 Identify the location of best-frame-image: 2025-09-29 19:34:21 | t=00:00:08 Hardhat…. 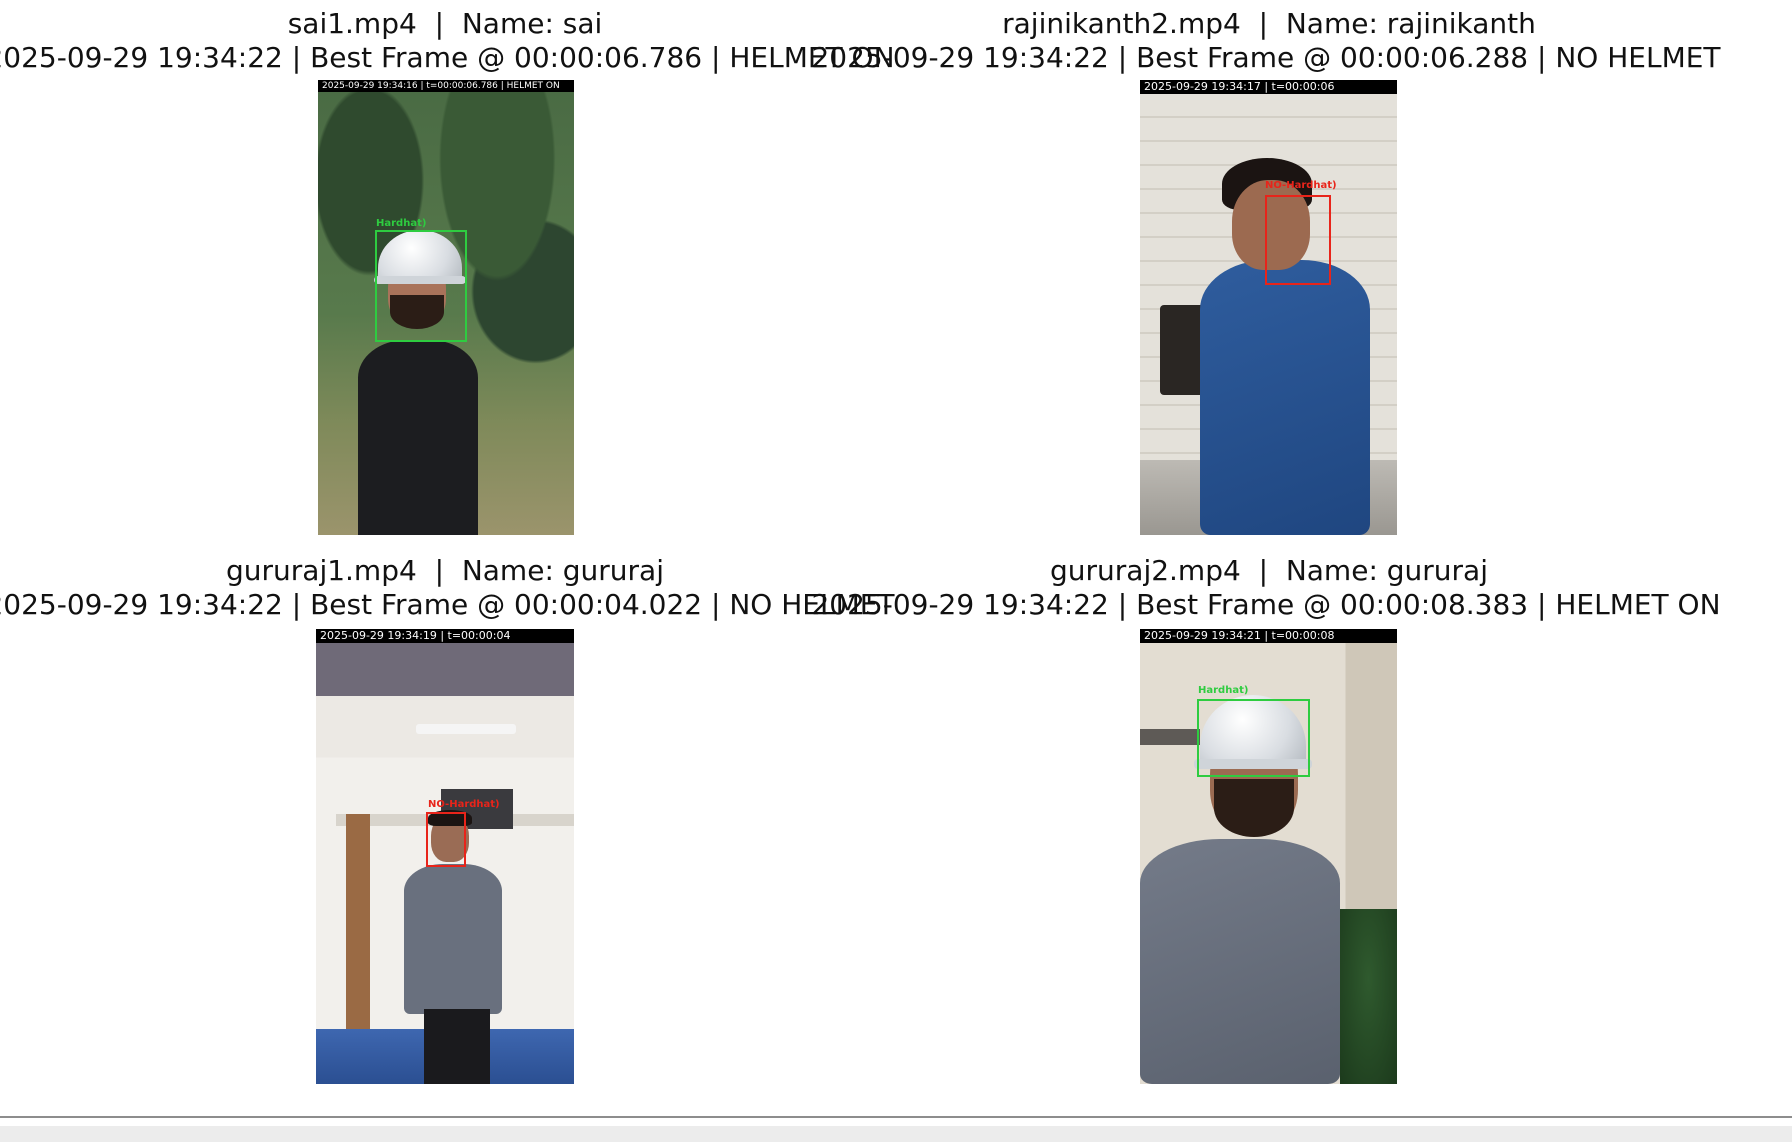
(1268, 856).